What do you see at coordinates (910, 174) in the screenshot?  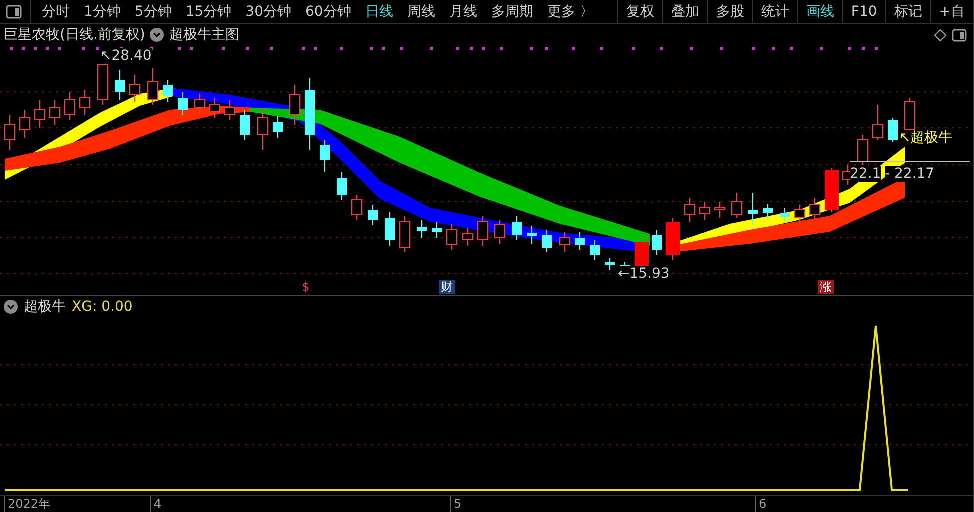 I see `price-label: - 22.17` at bounding box center [910, 174].